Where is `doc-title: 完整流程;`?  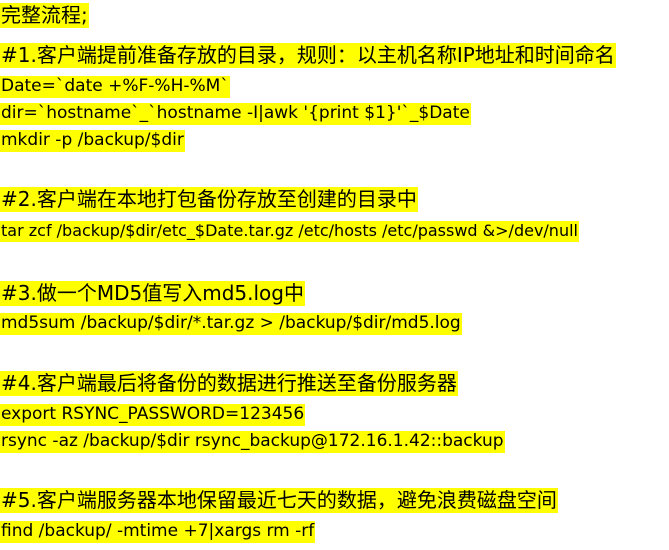 doc-title: 完整流程; is located at coordinates (44, 15).